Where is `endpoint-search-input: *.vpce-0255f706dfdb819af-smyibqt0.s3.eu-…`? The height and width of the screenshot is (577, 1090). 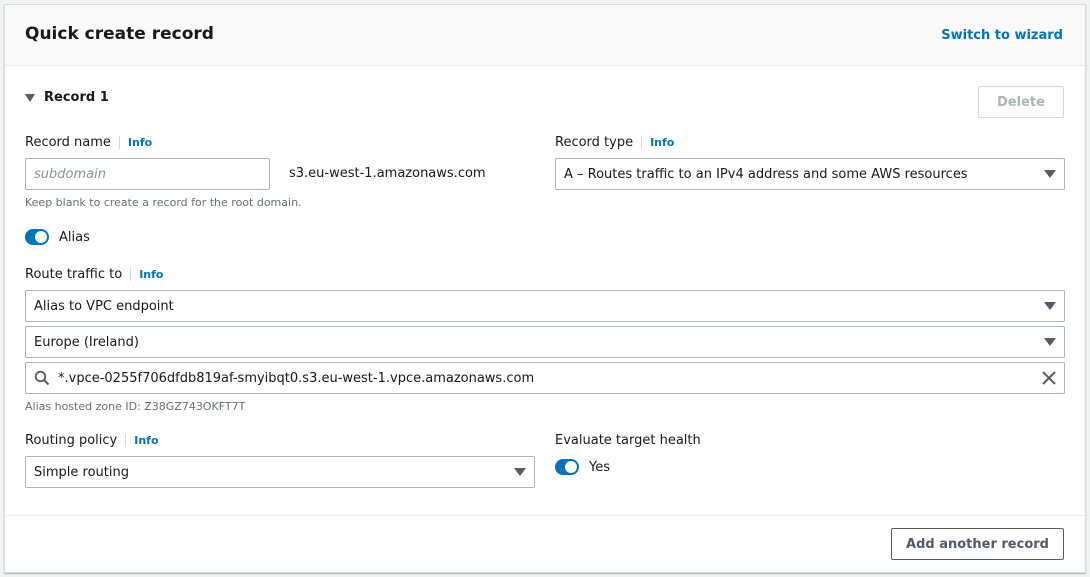 endpoint-search-input: *.vpce-0255f706dfdb819af-smyibqt0.s3.eu-… is located at coordinates (545, 378).